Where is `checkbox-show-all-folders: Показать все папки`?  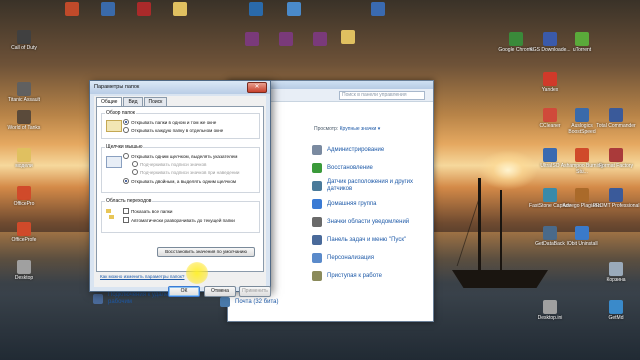
checkbox-show-all-folders: Показать все папки is located at coordinates (147, 211).